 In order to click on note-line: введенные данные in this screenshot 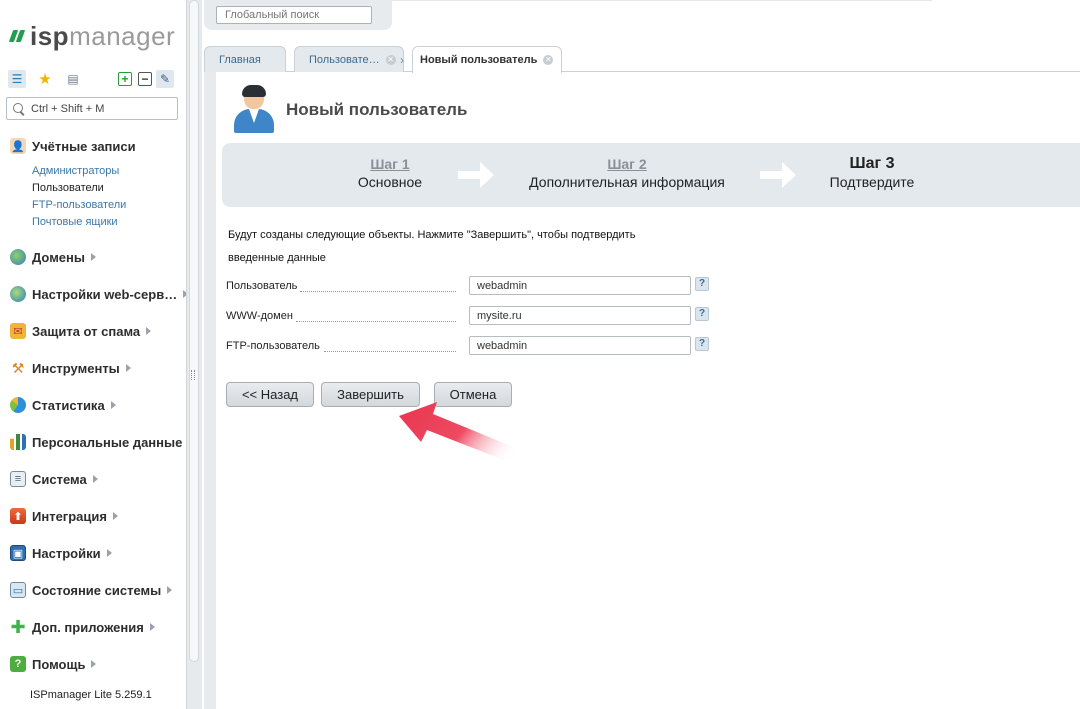, I will do `click(277, 258)`.